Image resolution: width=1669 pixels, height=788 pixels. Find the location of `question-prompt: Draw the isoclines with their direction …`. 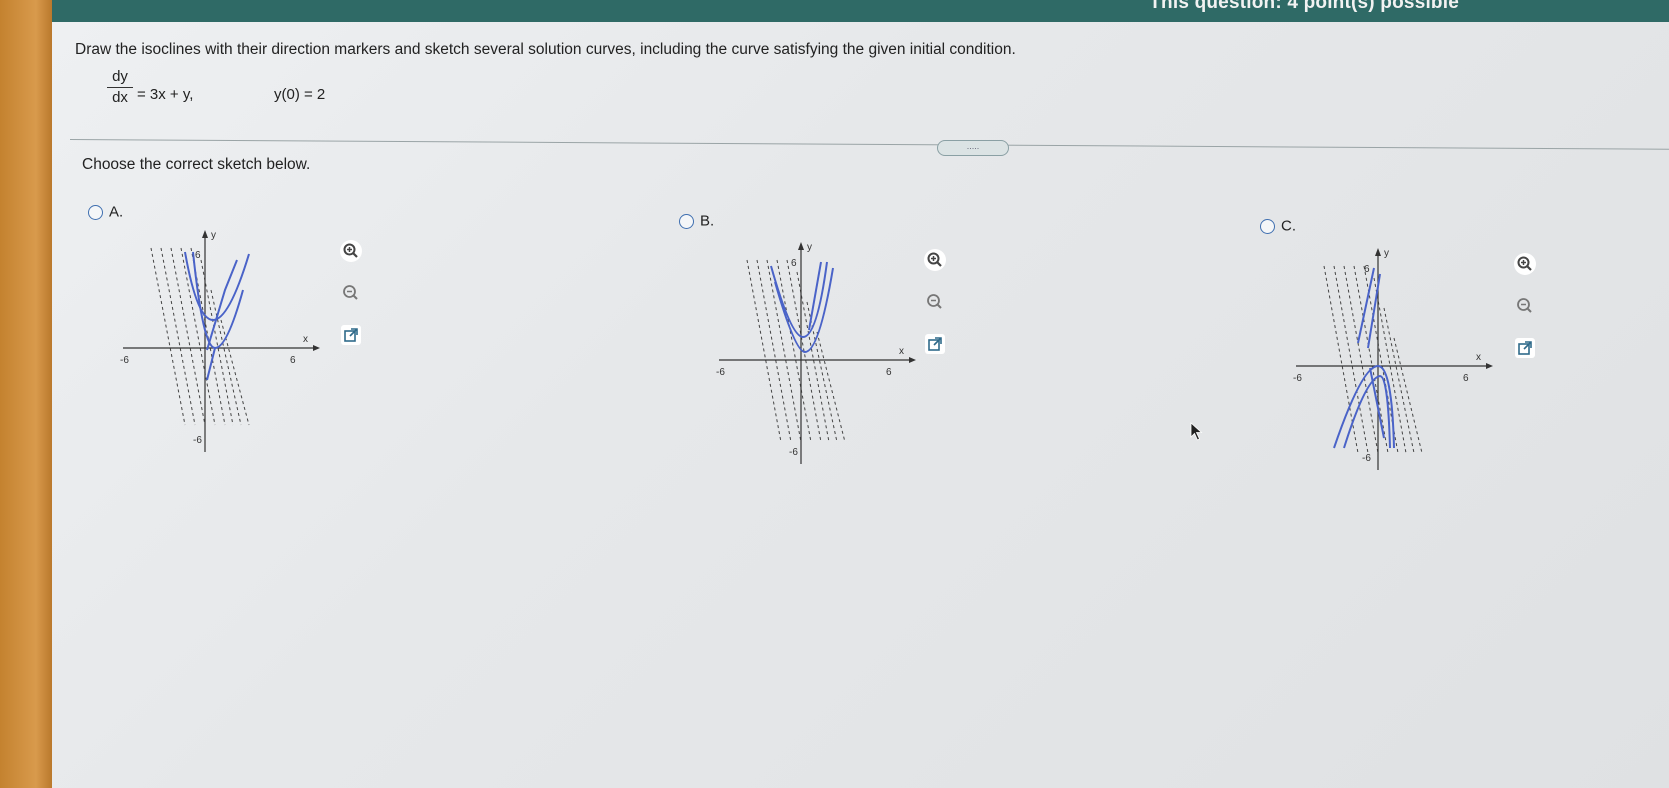

question-prompt: Draw the isoclines with their direction … is located at coordinates (545, 49).